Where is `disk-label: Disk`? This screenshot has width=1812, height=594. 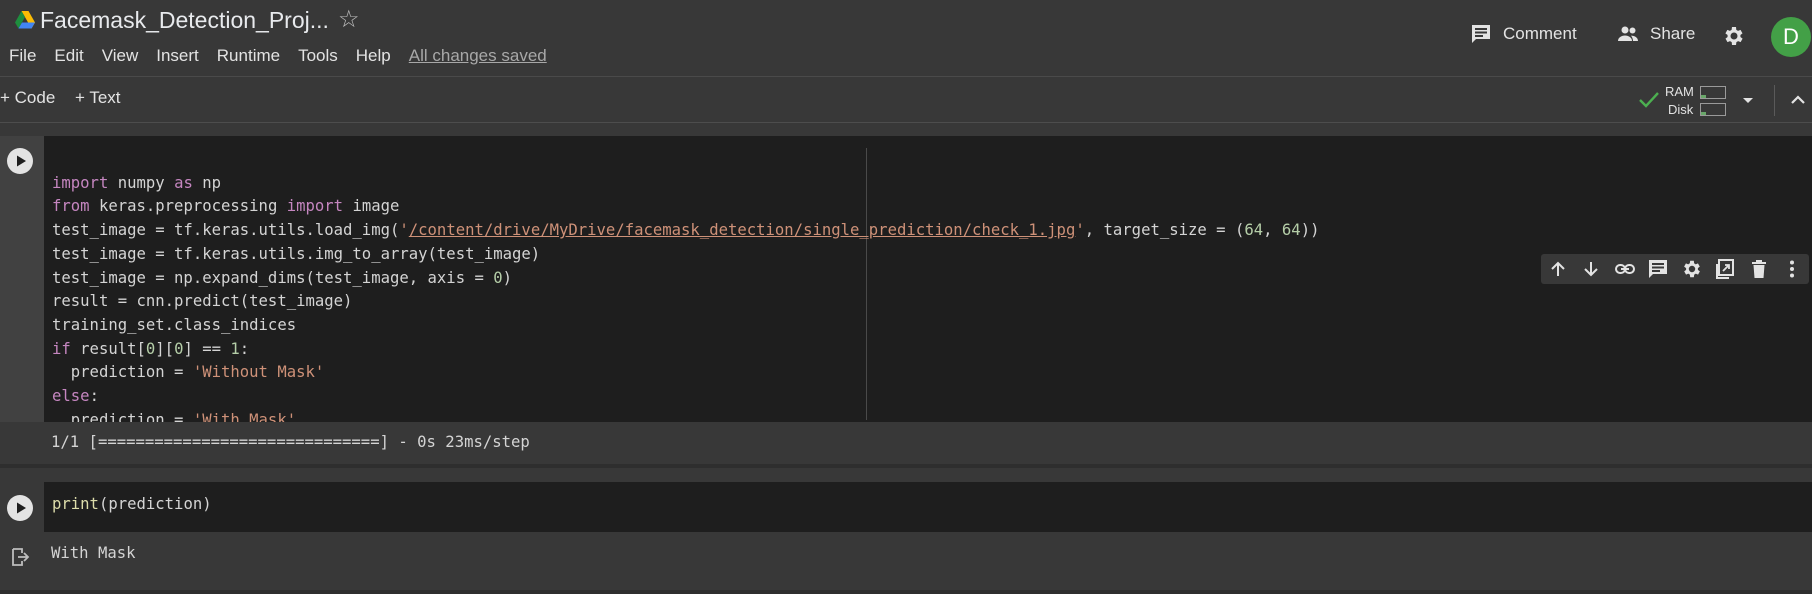
disk-label: Disk is located at coordinates (1681, 109).